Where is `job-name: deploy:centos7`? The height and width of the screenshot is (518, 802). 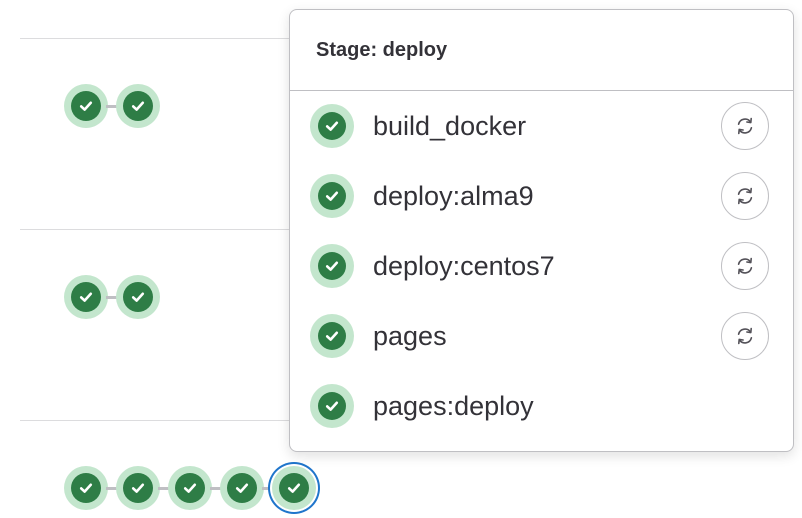
job-name: deploy:centos7 is located at coordinates (464, 265).